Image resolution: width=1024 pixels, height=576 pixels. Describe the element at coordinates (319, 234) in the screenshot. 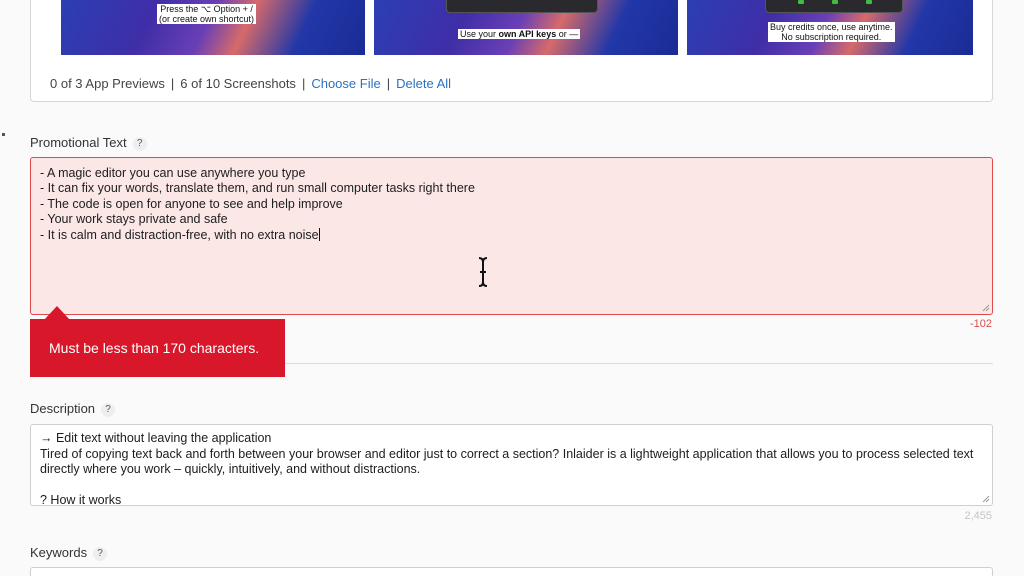

I see `text-caret` at that location.